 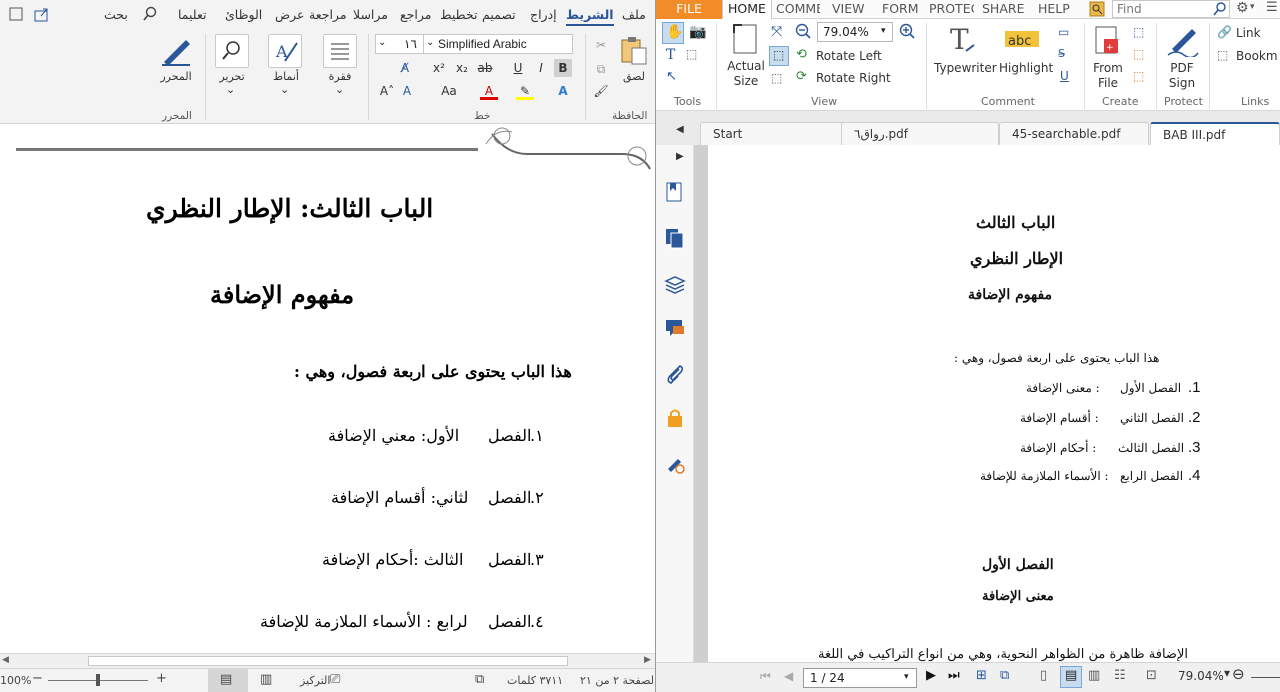 What do you see at coordinates (458, 14) in the screenshot?
I see `tab-layout: تخطيط` at bounding box center [458, 14].